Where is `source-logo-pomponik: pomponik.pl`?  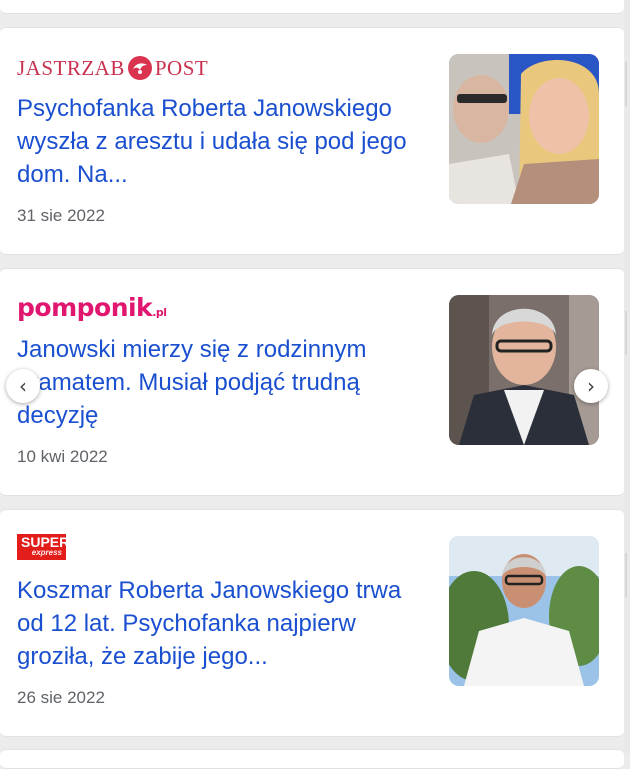 source-logo-pomponik: pomponik.pl is located at coordinates (92, 307).